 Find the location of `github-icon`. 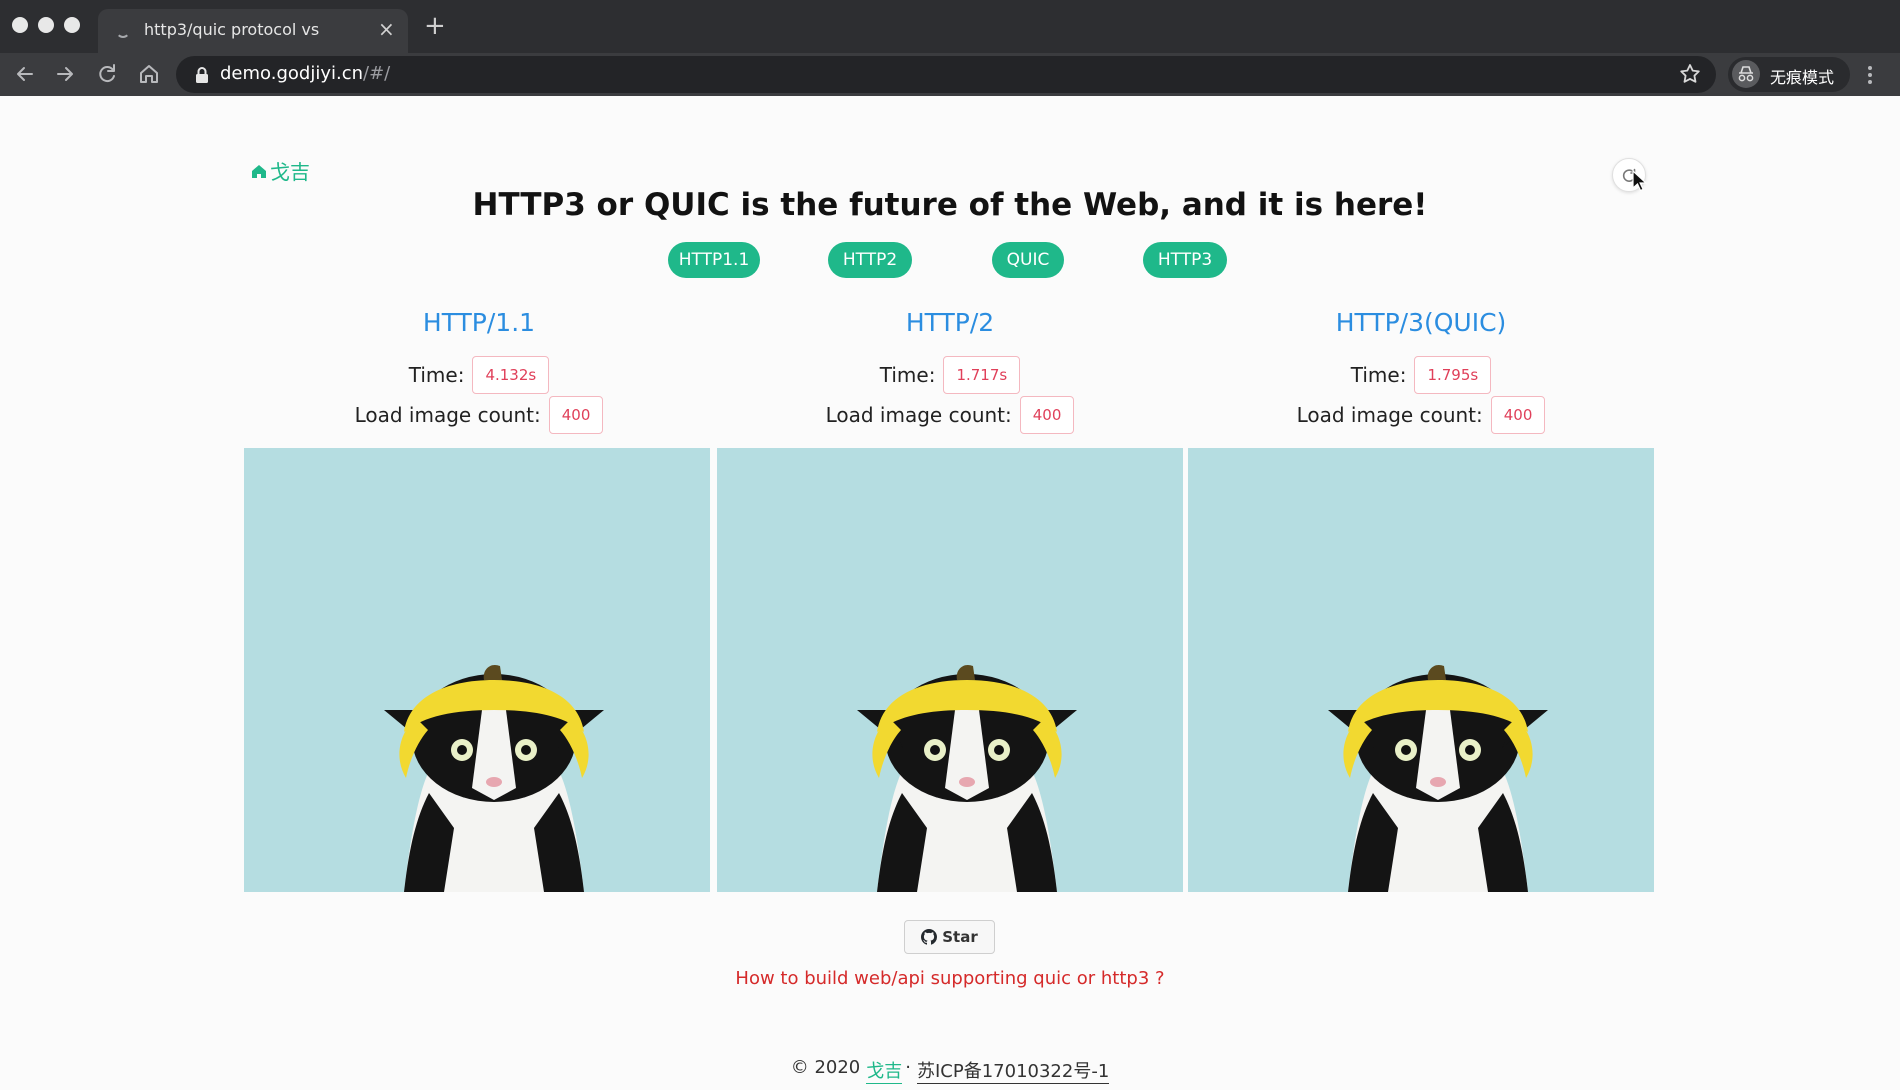

github-icon is located at coordinates (929, 937).